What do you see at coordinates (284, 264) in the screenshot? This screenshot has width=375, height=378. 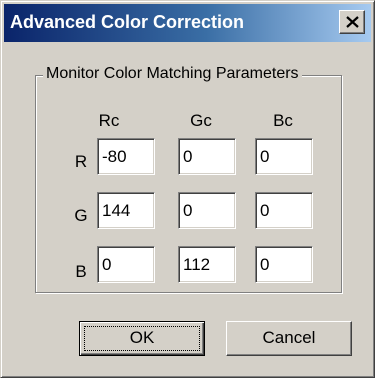 I see `field-b-bc` at bounding box center [284, 264].